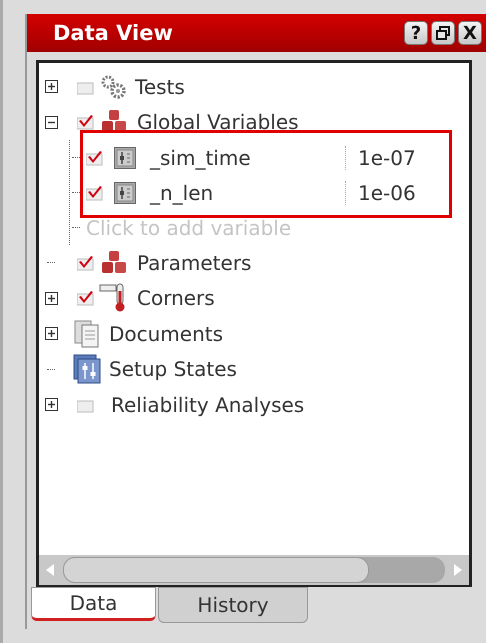 The height and width of the screenshot is (643, 486). What do you see at coordinates (470, 33) in the screenshot?
I see `close-button: X` at bounding box center [470, 33].